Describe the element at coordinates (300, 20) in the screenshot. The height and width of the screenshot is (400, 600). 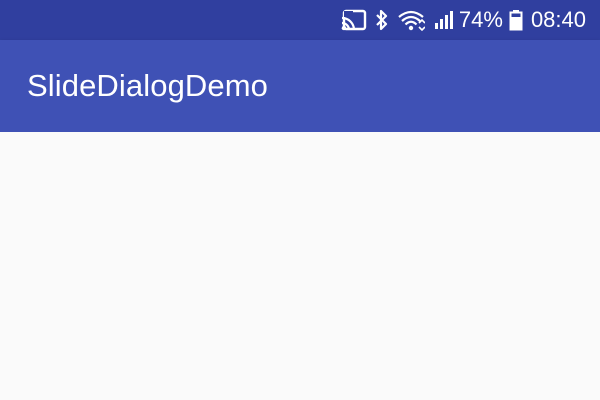
I see `status-bar: 74% 08:40` at that location.